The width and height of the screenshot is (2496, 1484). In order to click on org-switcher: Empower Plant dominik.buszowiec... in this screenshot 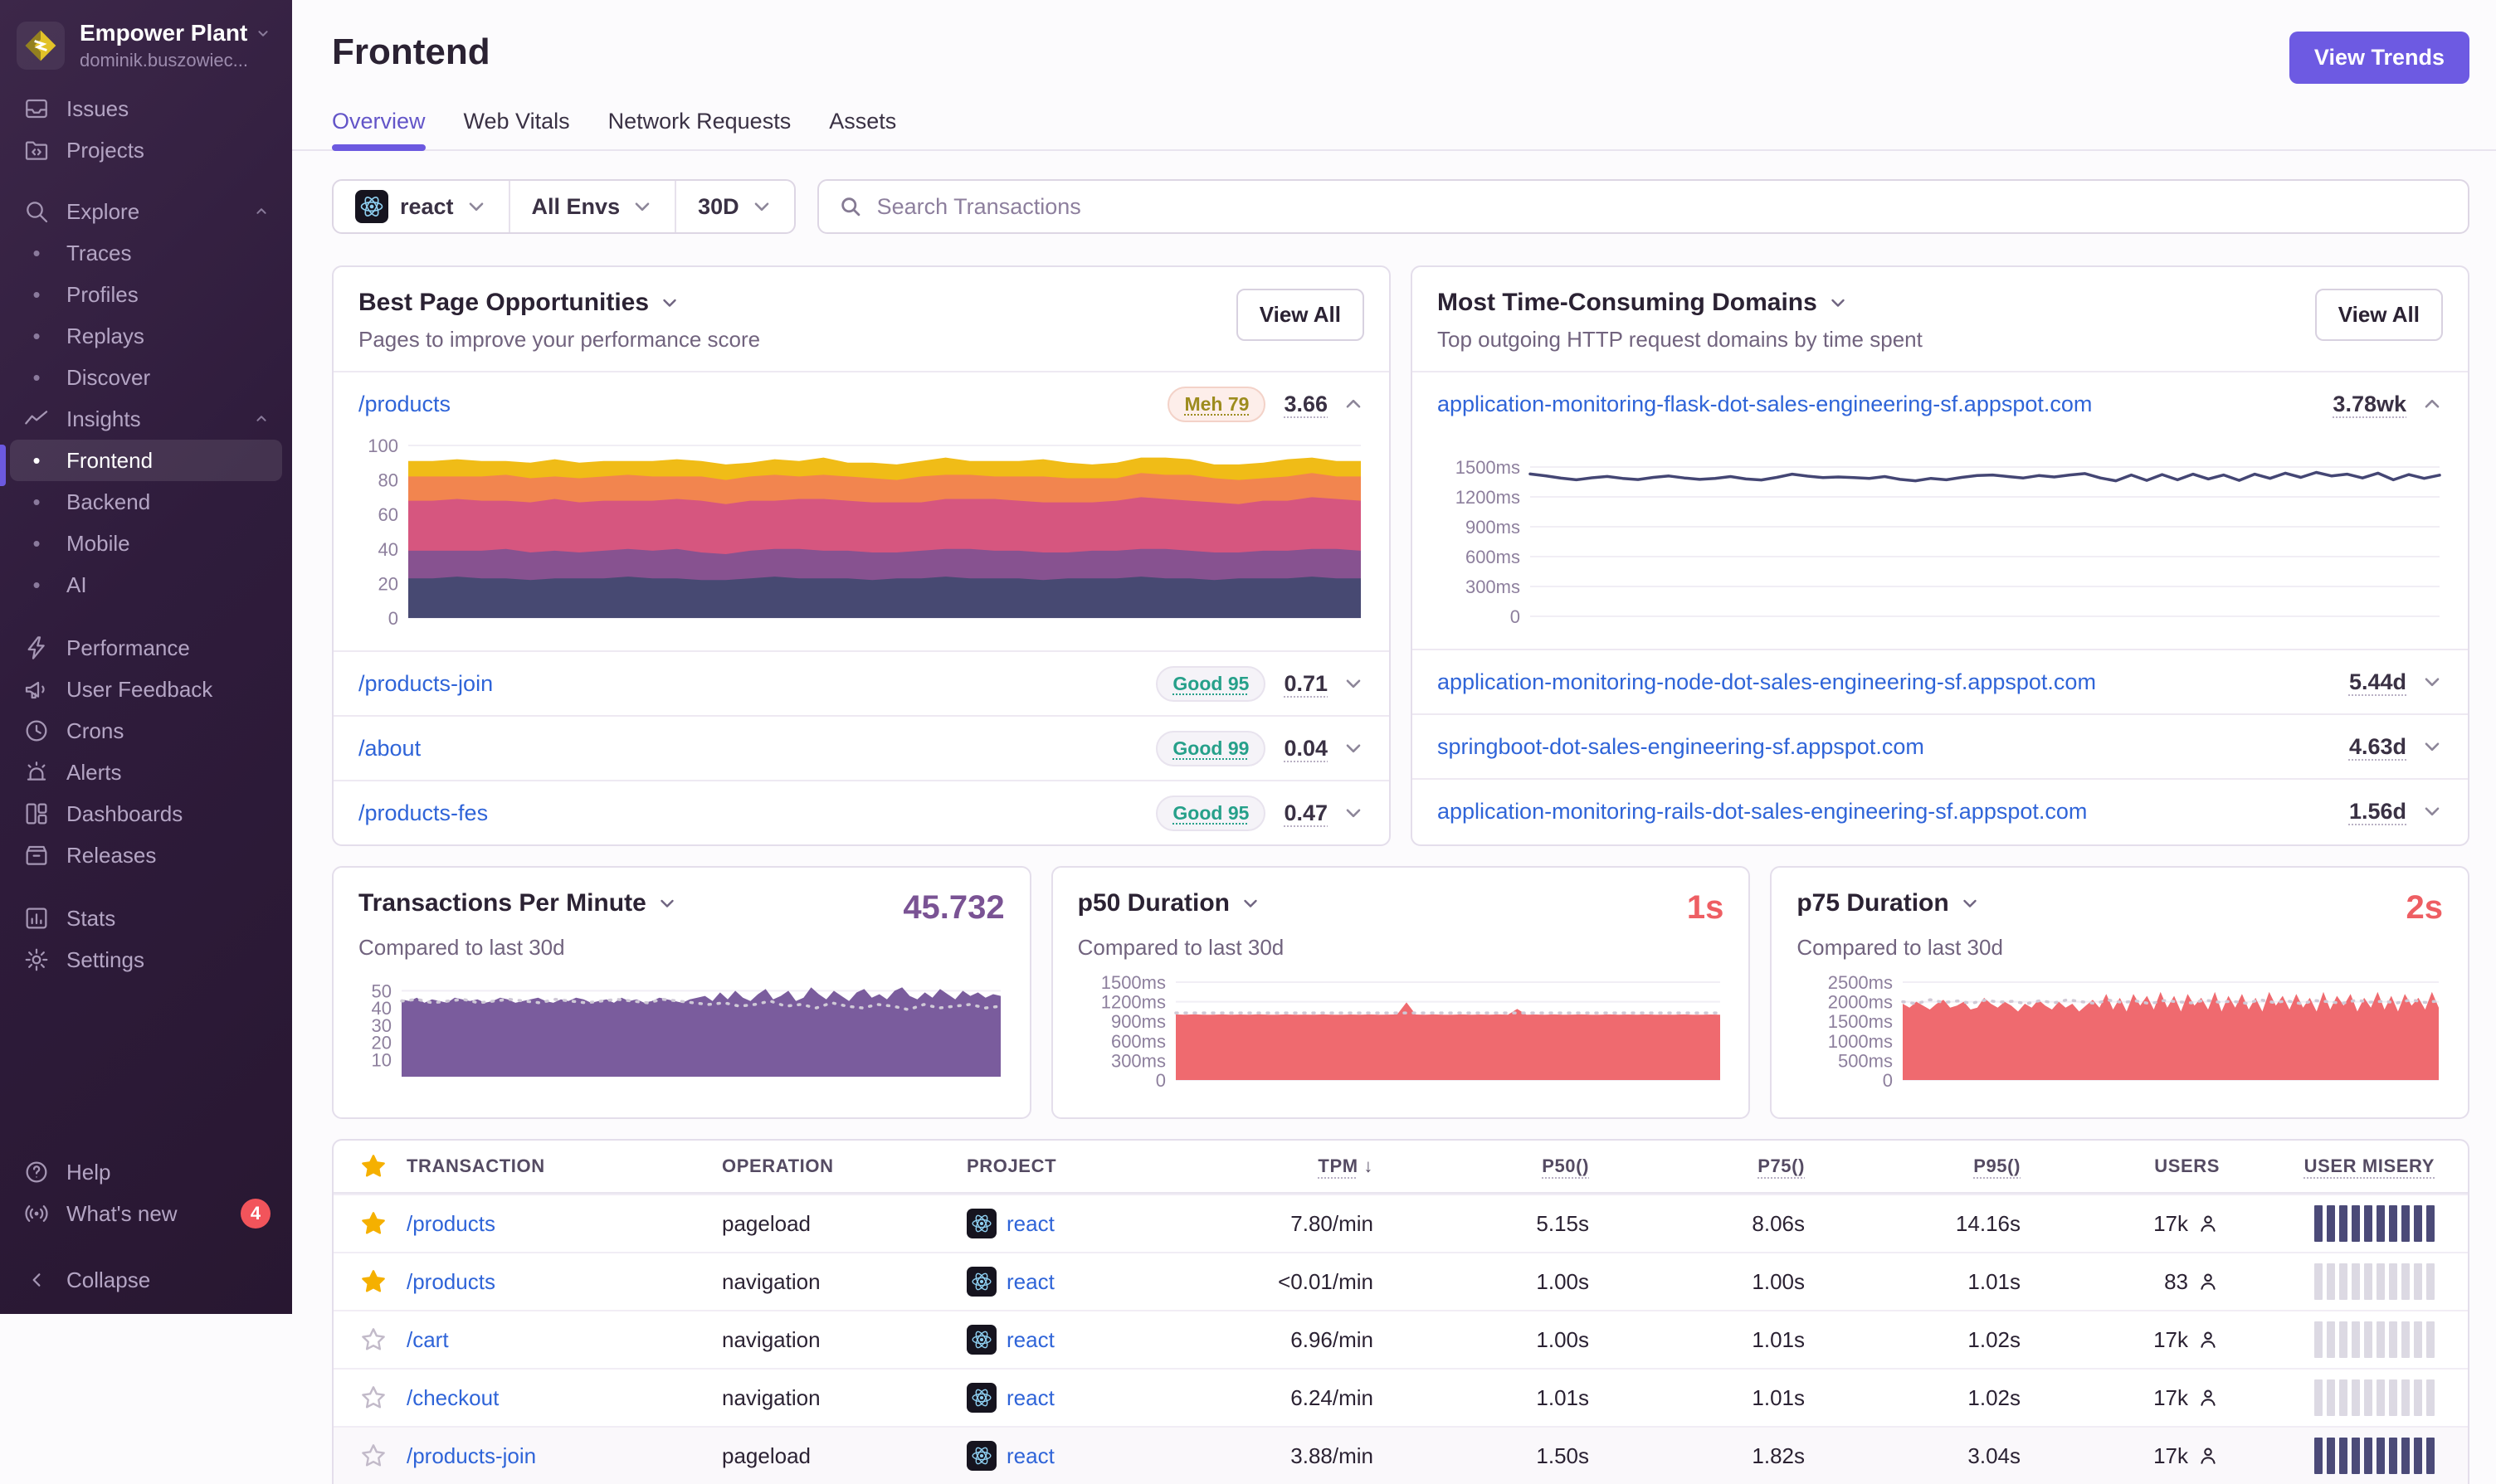, I will do `click(146, 42)`.